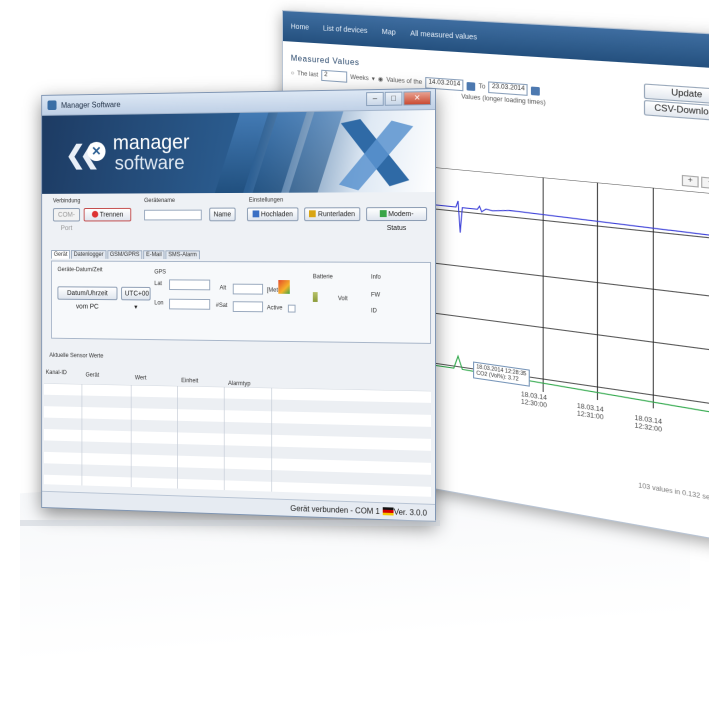 This screenshot has width=709, height=701. I want to click on tab-geraet: Gerät, so click(61, 254).